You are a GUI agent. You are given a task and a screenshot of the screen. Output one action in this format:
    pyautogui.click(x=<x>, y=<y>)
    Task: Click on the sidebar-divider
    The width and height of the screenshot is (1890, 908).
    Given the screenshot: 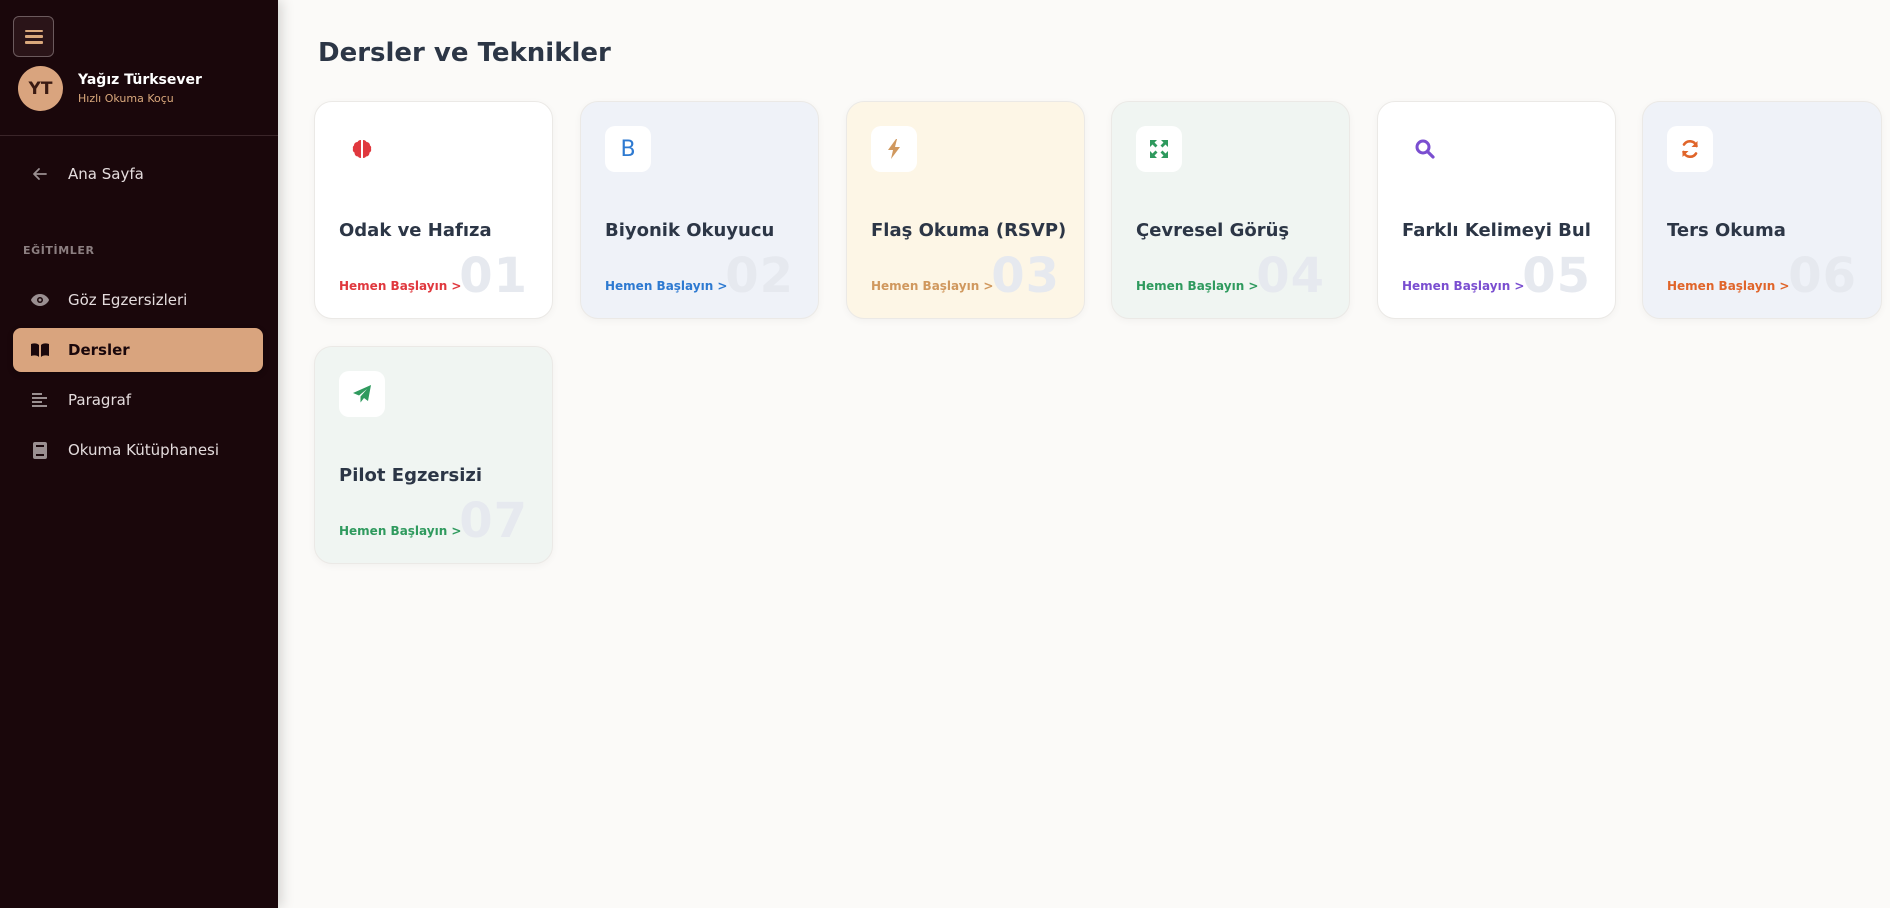 What is the action you would take?
    pyautogui.click(x=139, y=135)
    